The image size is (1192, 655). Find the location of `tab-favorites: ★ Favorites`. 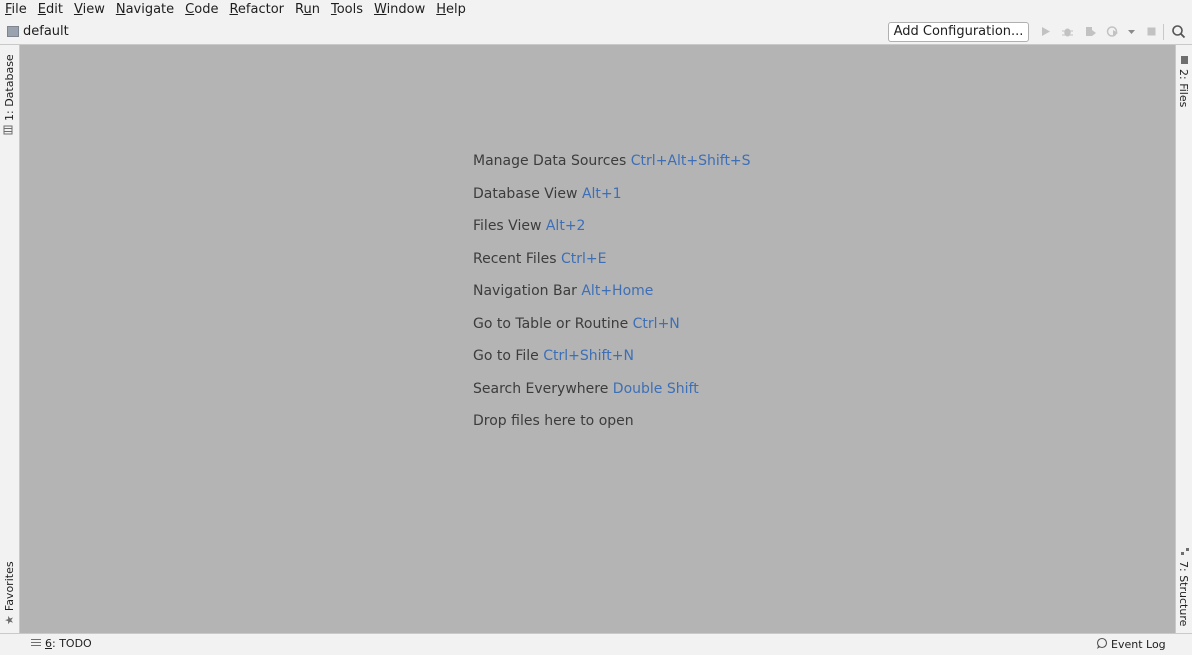

tab-favorites: ★ Favorites is located at coordinates (9, 593).